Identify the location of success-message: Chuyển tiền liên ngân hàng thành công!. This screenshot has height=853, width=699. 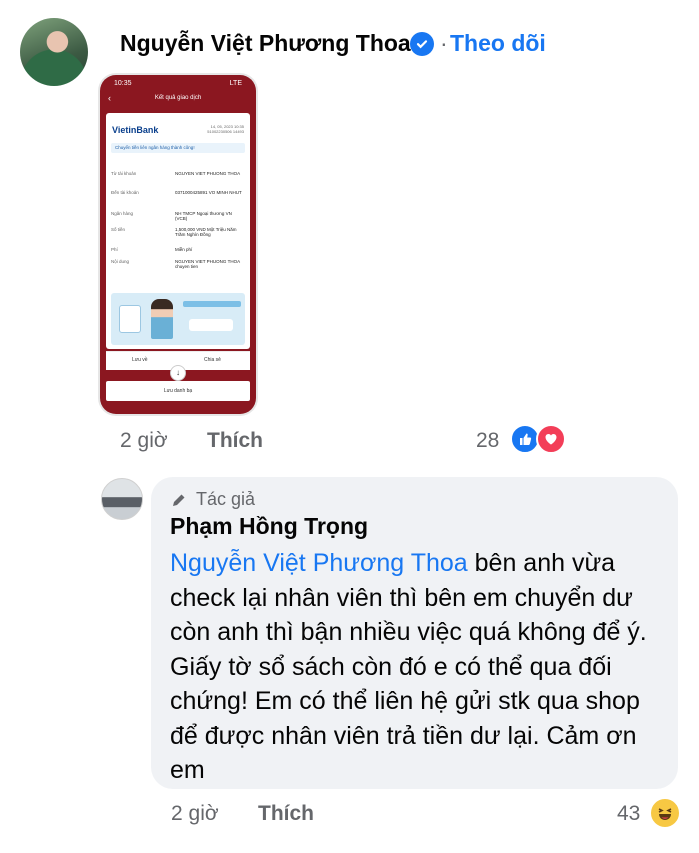
(178, 148).